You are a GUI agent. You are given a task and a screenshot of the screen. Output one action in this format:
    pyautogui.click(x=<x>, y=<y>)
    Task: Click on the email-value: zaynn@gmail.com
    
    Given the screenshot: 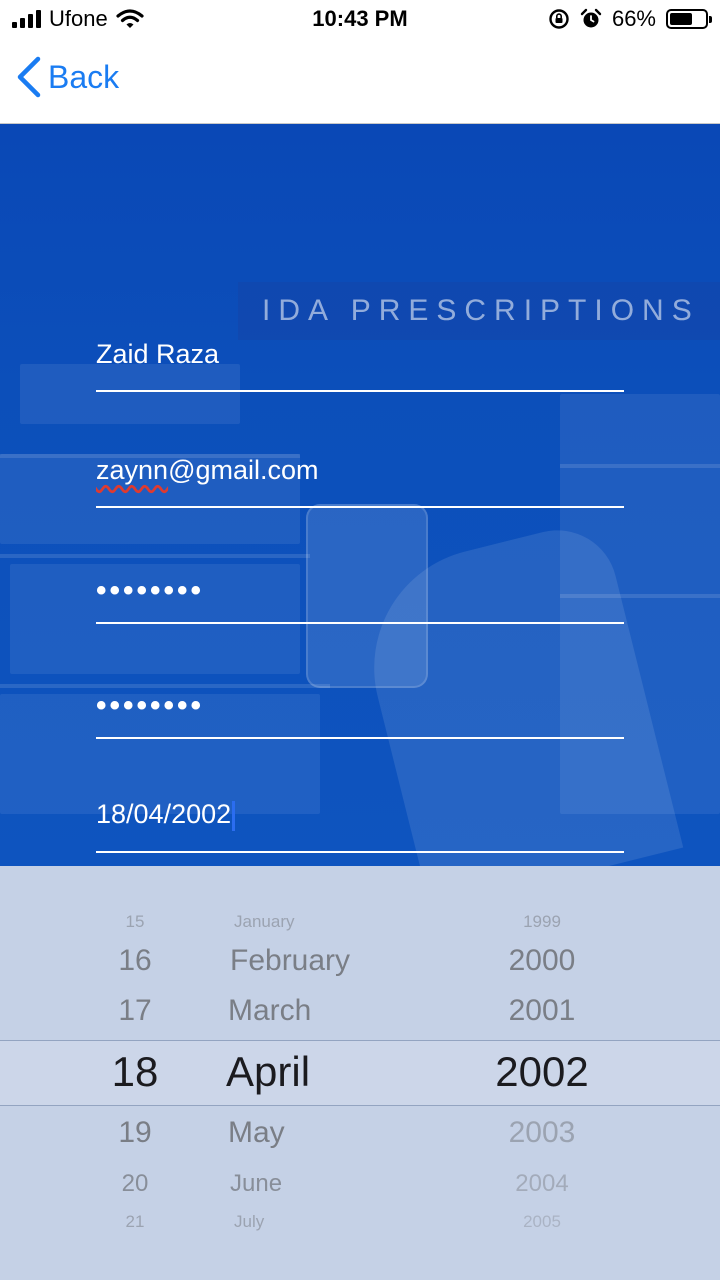 What is the action you would take?
    pyautogui.click(x=207, y=470)
    